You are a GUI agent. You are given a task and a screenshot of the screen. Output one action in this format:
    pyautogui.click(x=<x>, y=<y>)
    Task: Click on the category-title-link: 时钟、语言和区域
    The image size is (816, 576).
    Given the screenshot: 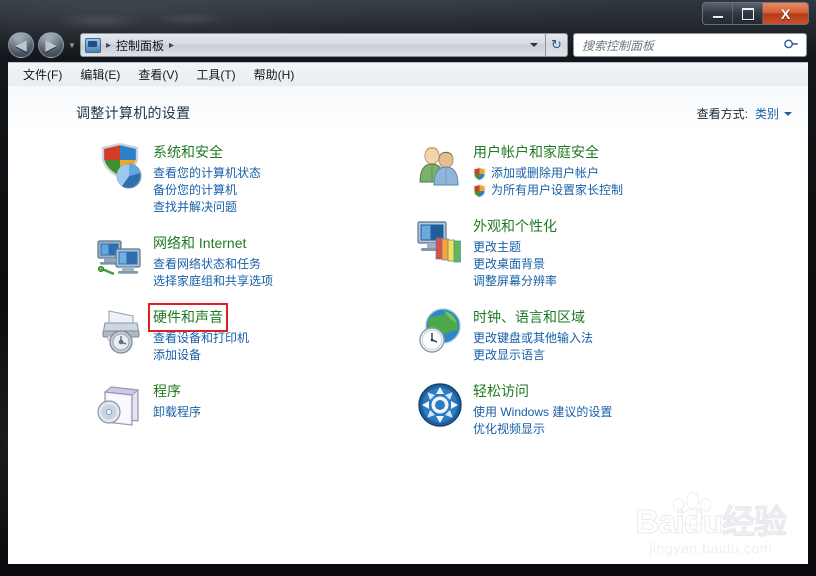 What is the action you would take?
    pyautogui.click(x=529, y=317)
    